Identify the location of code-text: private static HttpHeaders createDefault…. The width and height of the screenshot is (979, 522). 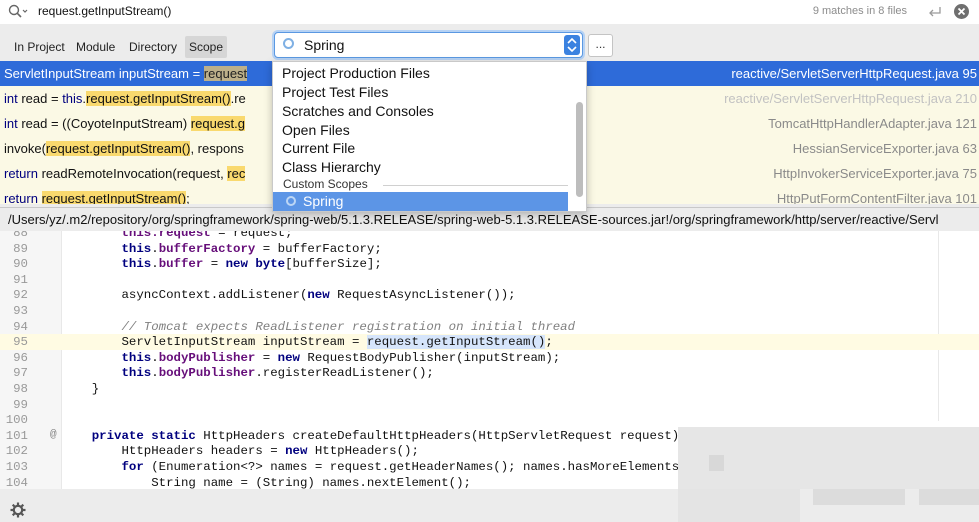
(393, 435).